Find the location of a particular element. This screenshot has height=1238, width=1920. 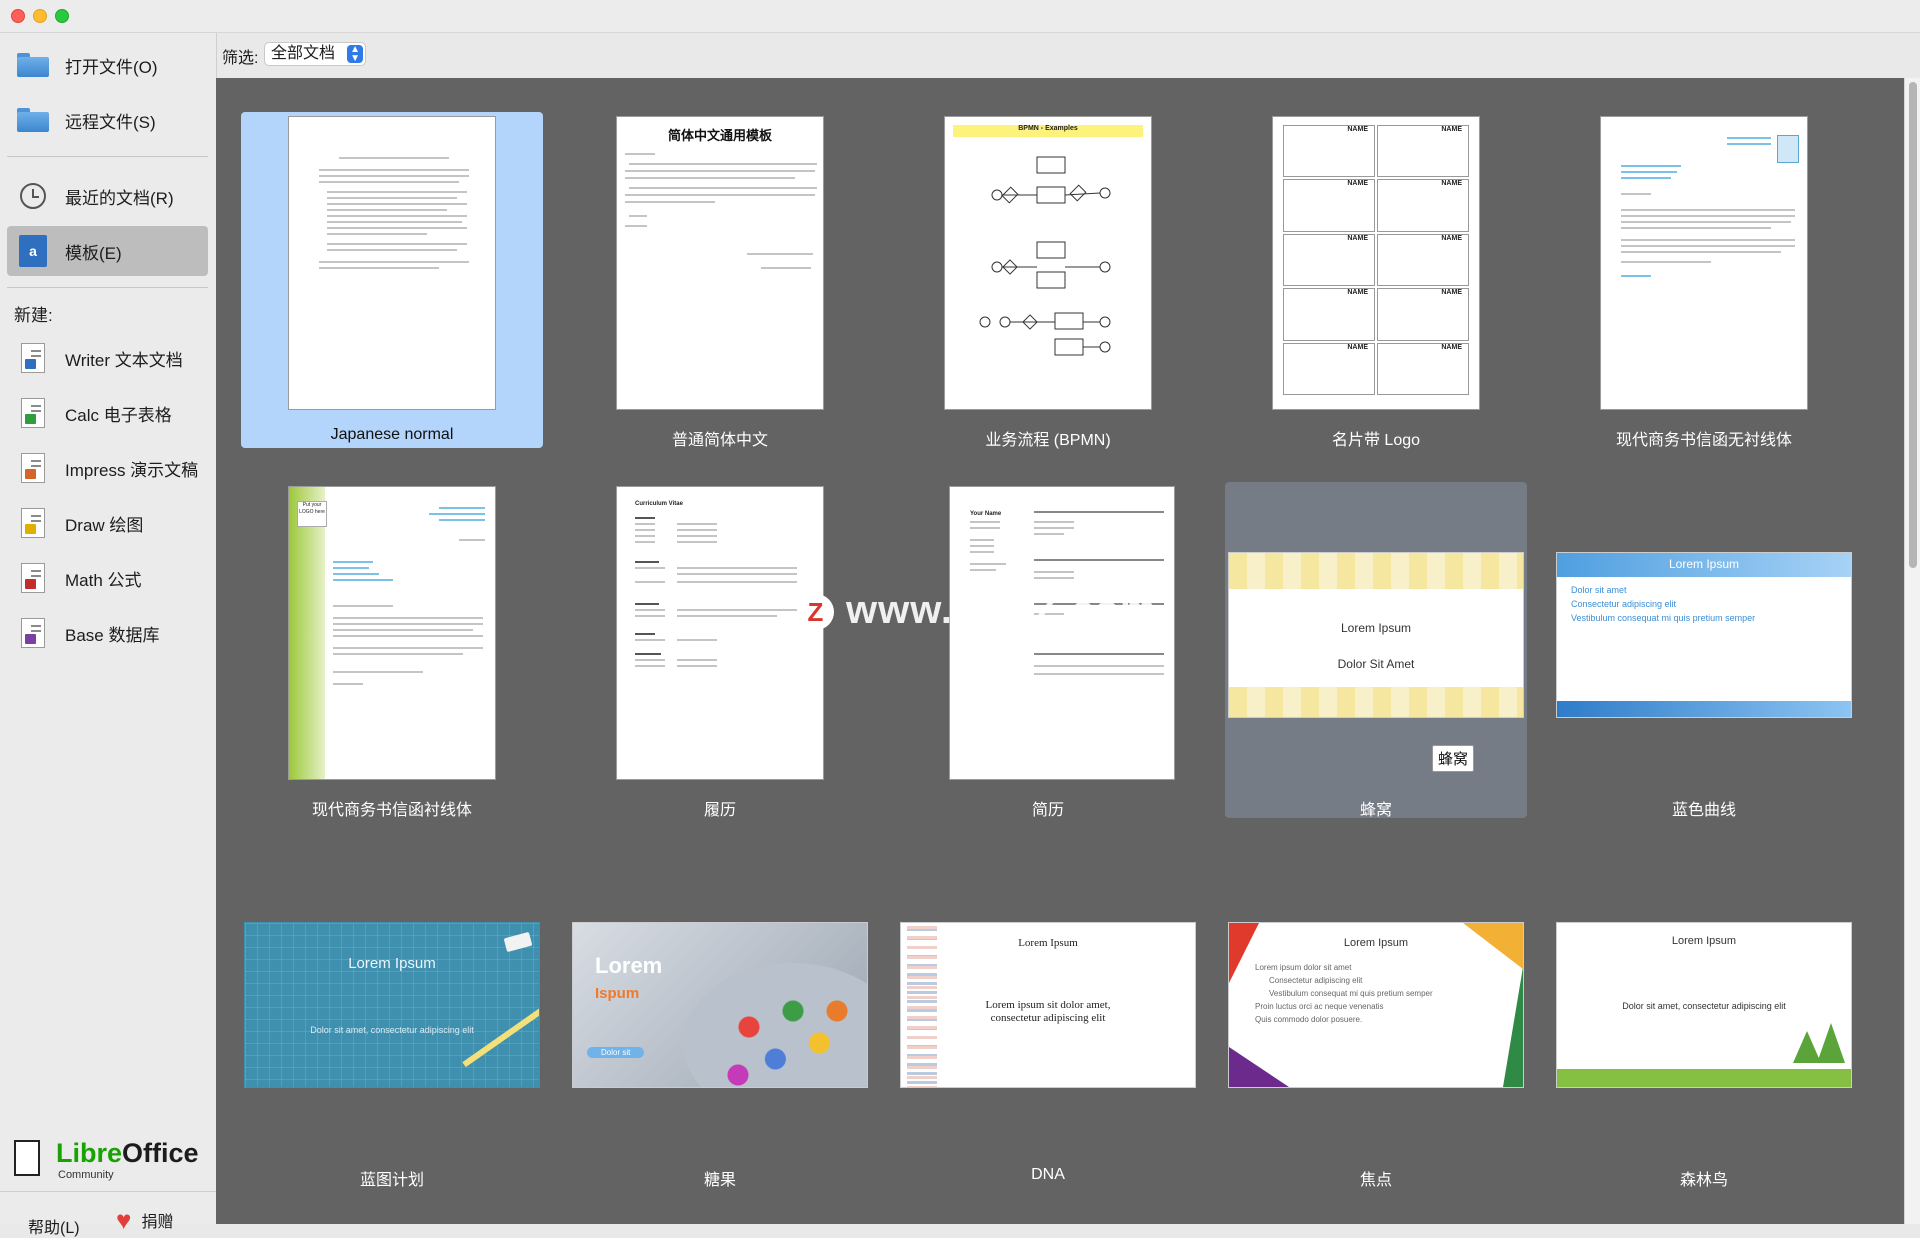

new-writer-document-button: Writer 文本文档 is located at coordinates (107, 358).